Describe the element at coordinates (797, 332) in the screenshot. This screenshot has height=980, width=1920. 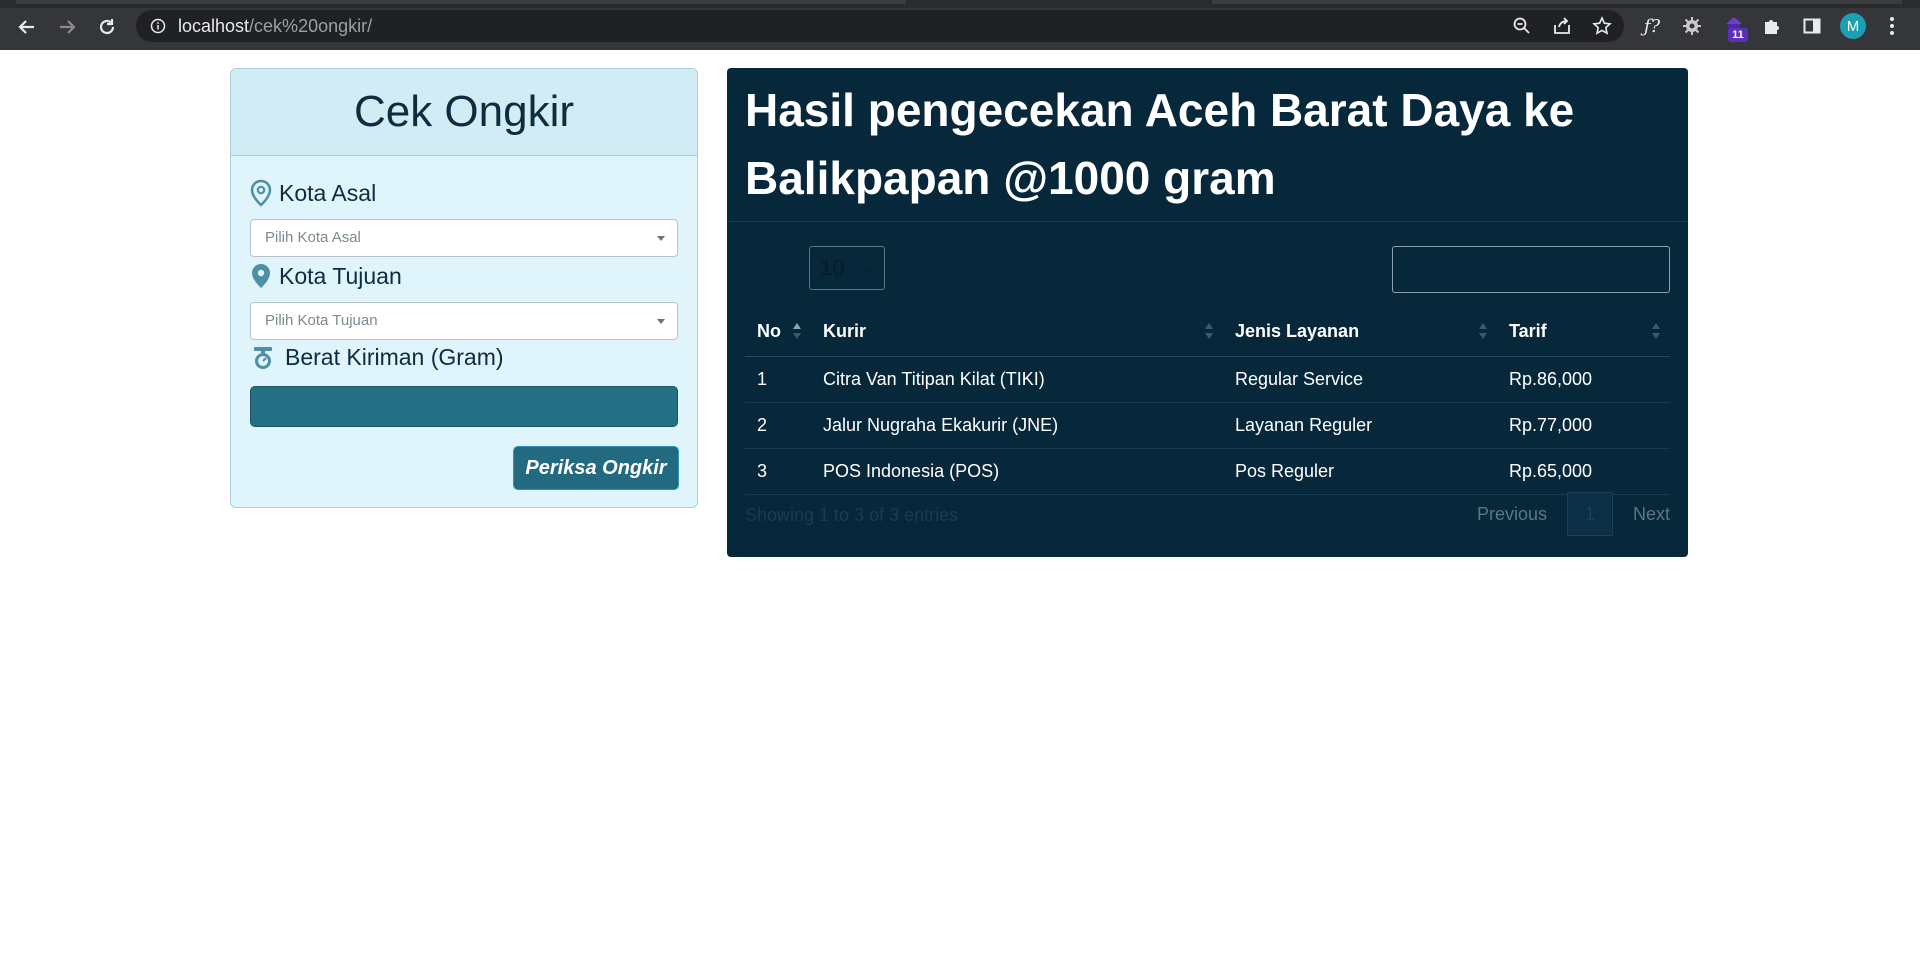
I see `sort-ascending-icon` at that location.